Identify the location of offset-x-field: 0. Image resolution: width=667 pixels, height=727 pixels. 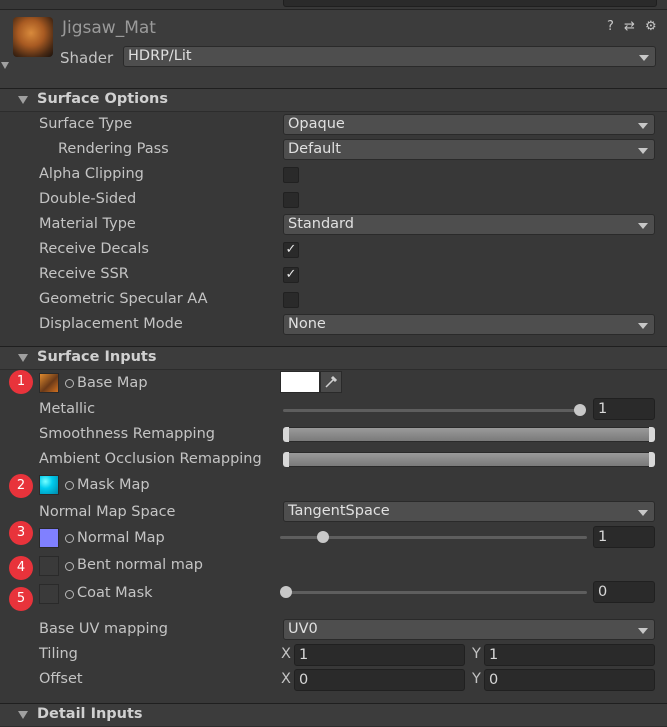
(379, 680).